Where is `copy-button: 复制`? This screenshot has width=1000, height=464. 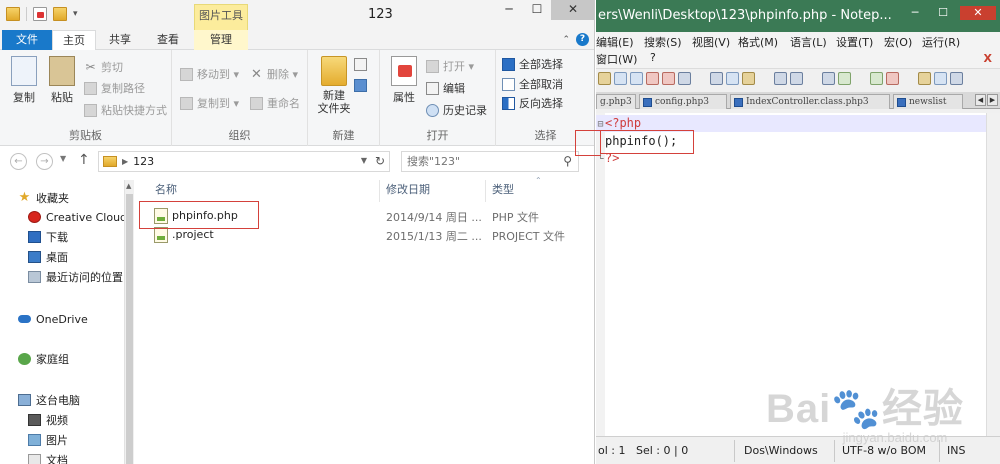
copy-button: 复制 is located at coordinates (24, 80).